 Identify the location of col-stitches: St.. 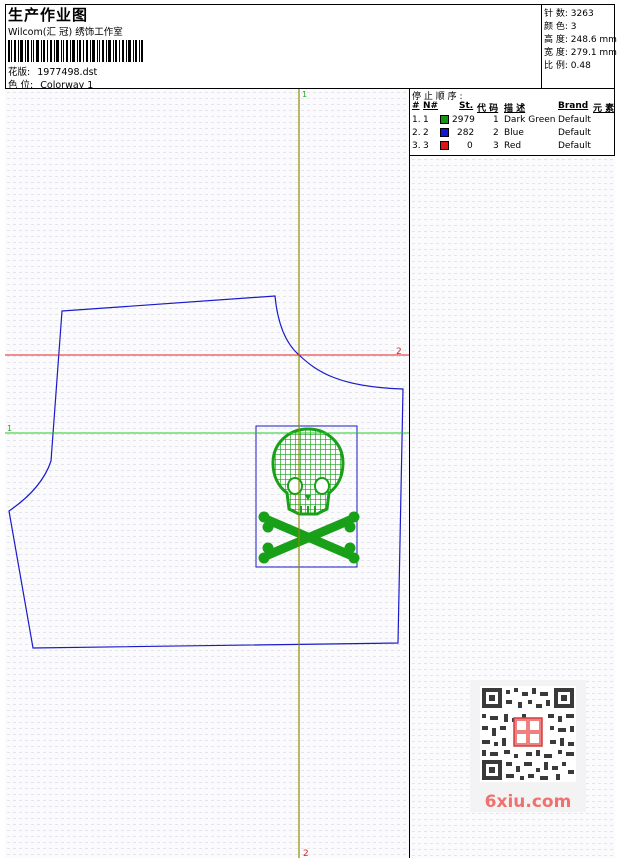
(466, 106).